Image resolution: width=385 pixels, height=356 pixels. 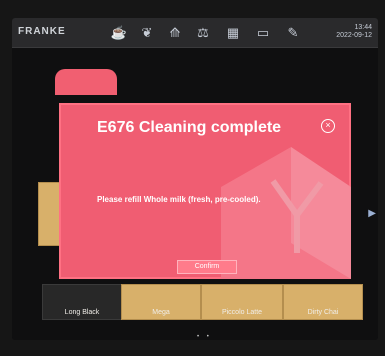 What do you see at coordinates (354, 35) in the screenshot?
I see `clock-date: 2022-09-12` at bounding box center [354, 35].